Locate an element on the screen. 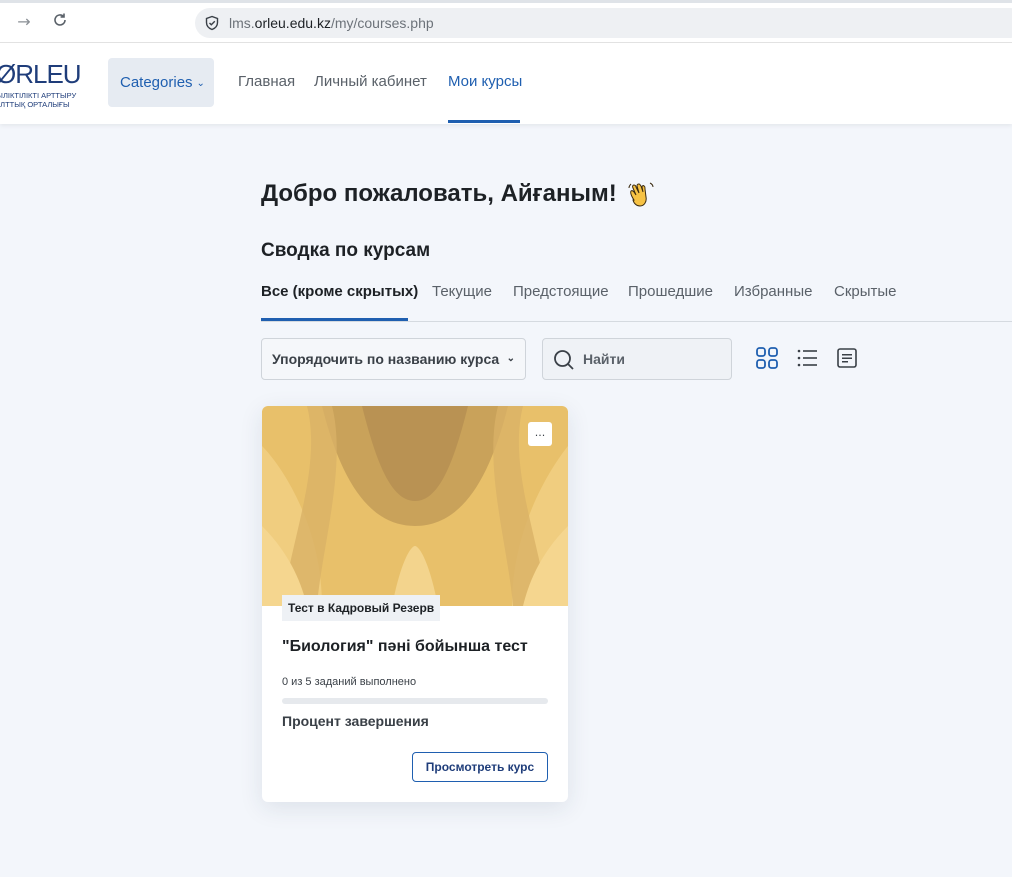  url-text: lms.orleu.edu.kz/my/courses.php is located at coordinates (331, 23).